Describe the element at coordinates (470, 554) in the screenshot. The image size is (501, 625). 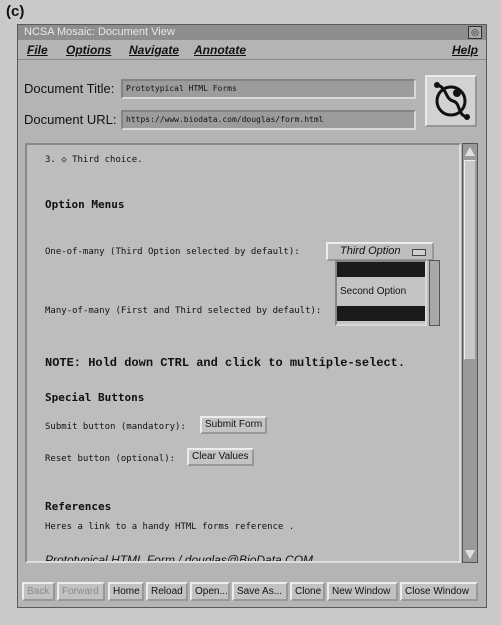
I see `scroll-down-icon` at that location.